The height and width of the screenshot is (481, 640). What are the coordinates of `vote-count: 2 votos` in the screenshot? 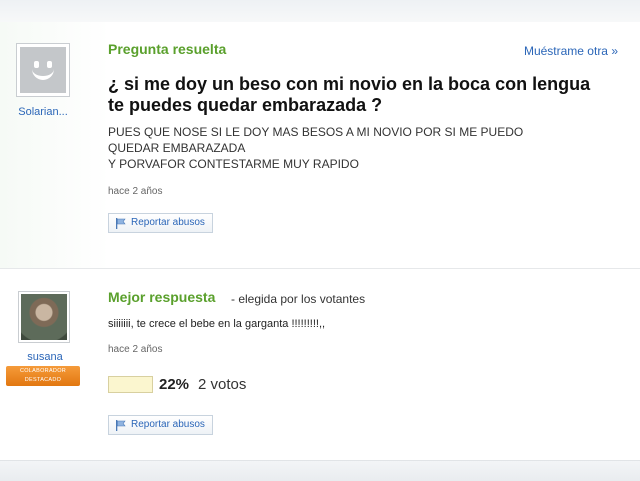 It's located at (222, 384).